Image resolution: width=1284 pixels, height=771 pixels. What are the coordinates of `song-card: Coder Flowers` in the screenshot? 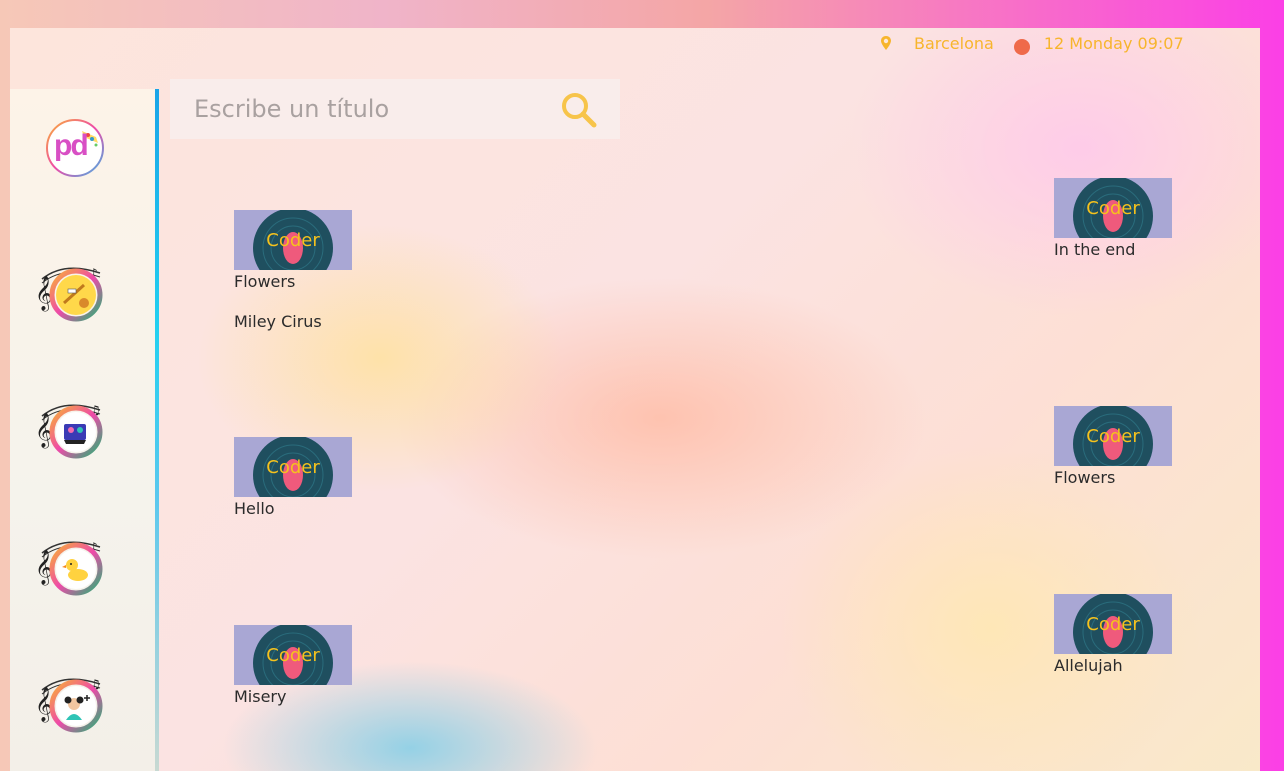 It's located at (1134, 447).